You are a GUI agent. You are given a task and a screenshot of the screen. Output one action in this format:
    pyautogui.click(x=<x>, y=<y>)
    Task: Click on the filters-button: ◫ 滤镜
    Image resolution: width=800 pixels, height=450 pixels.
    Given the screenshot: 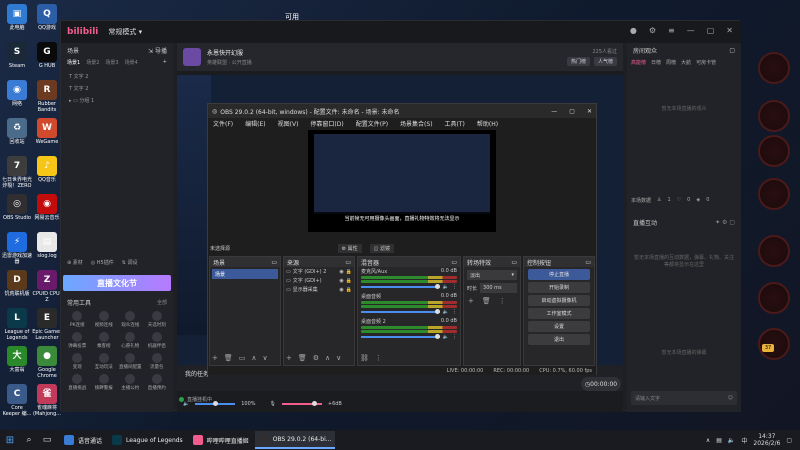 What is the action you would take?
    pyautogui.click(x=381, y=248)
    